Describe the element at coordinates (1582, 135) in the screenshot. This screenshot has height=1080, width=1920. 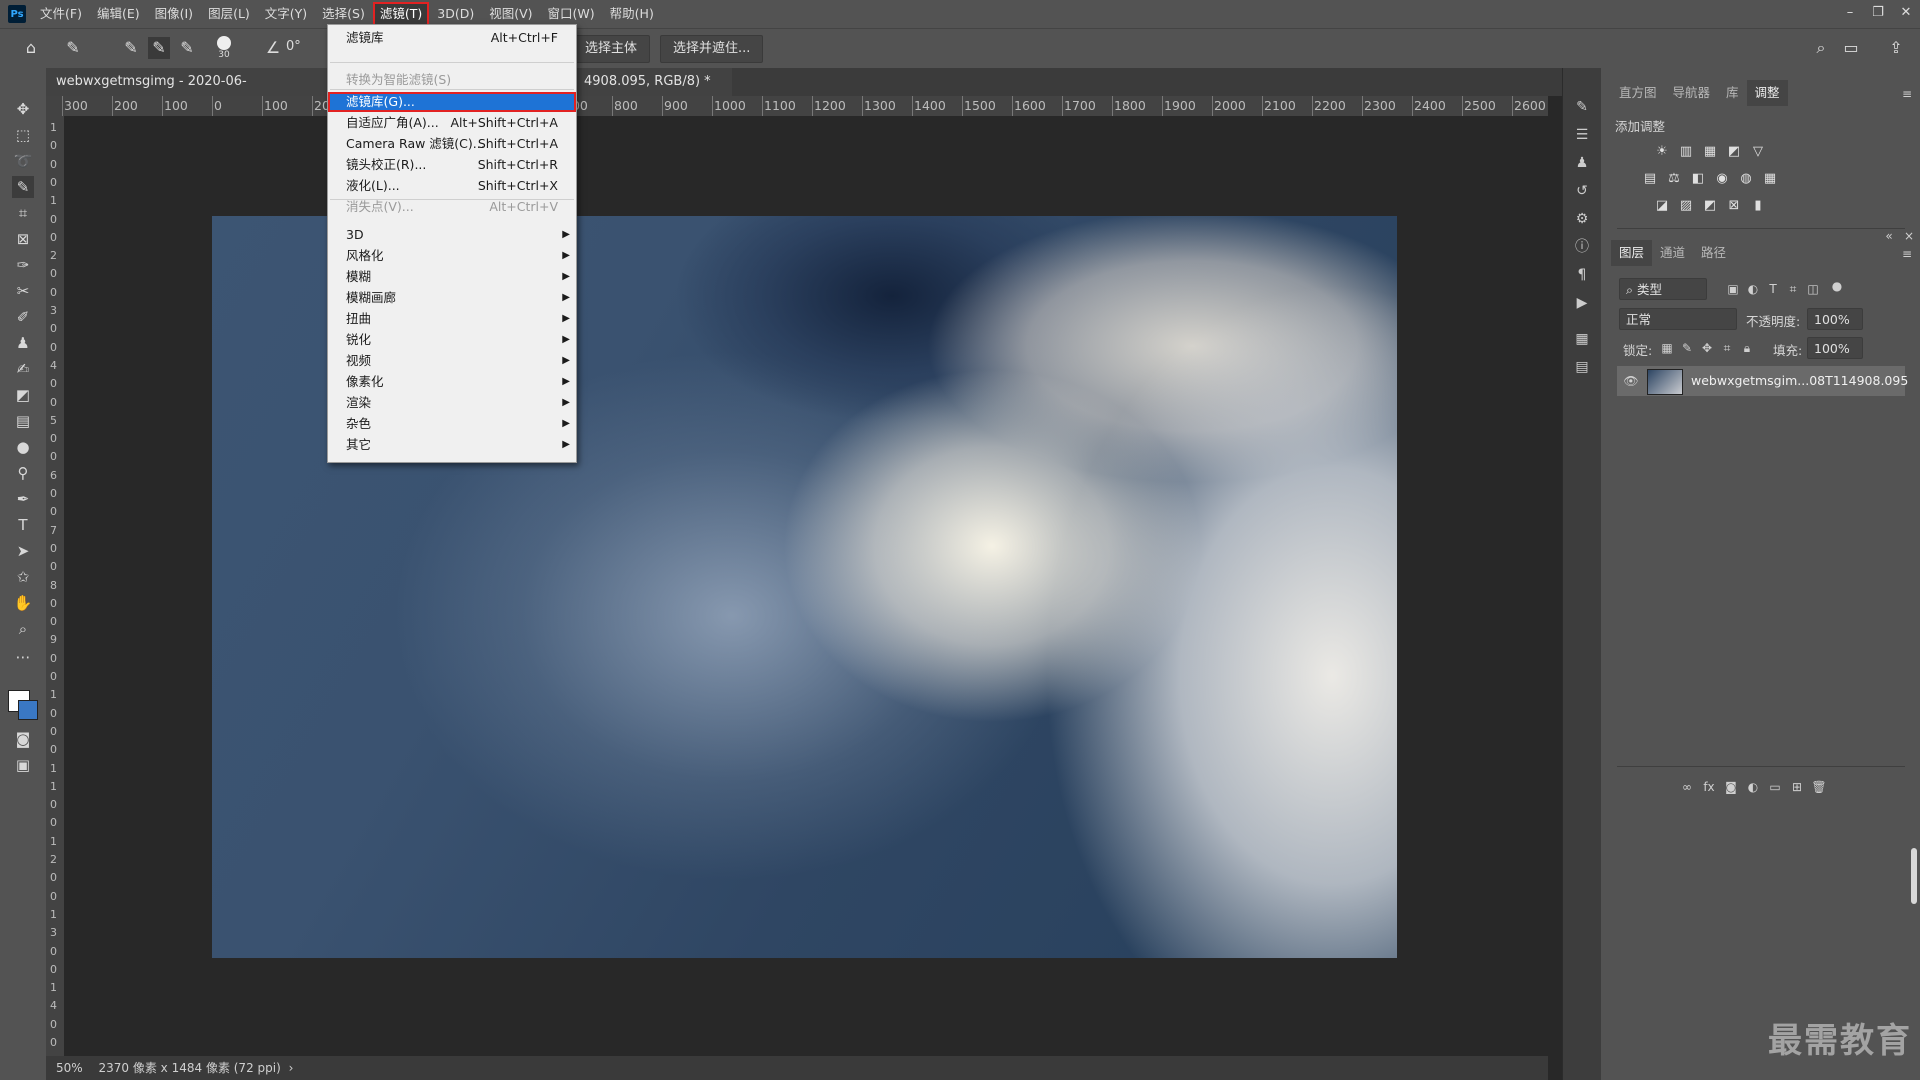
I see `properties-icon: ☰` at that location.